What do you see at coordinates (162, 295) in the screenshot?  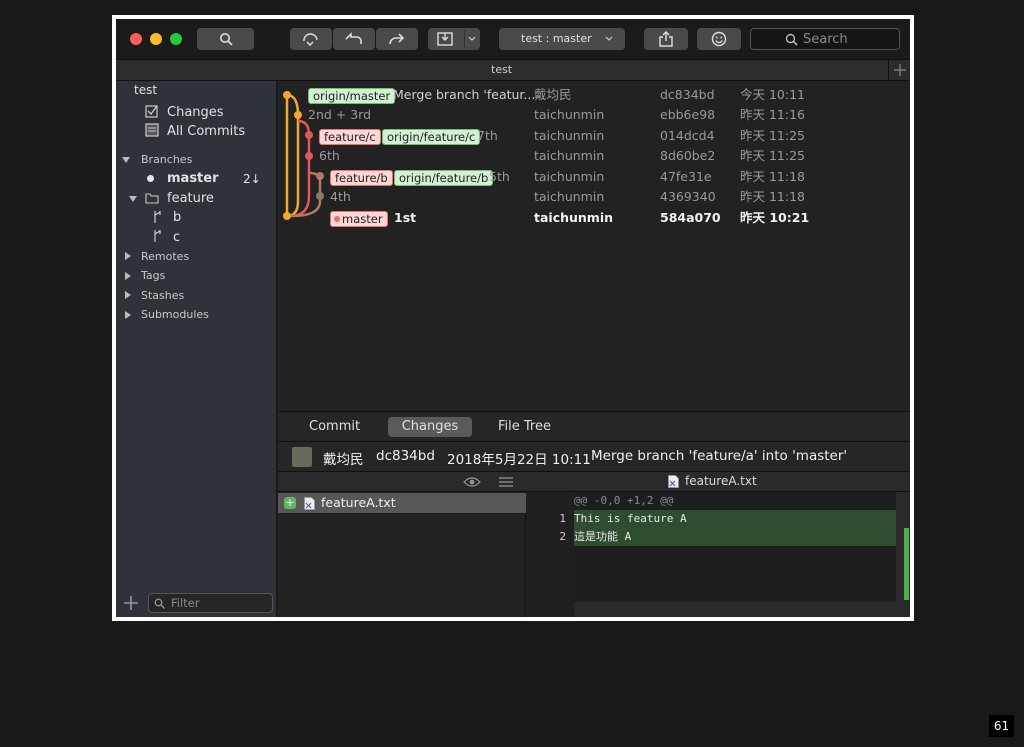 I see `sidebar-section-stashes: Stashes` at bounding box center [162, 295].